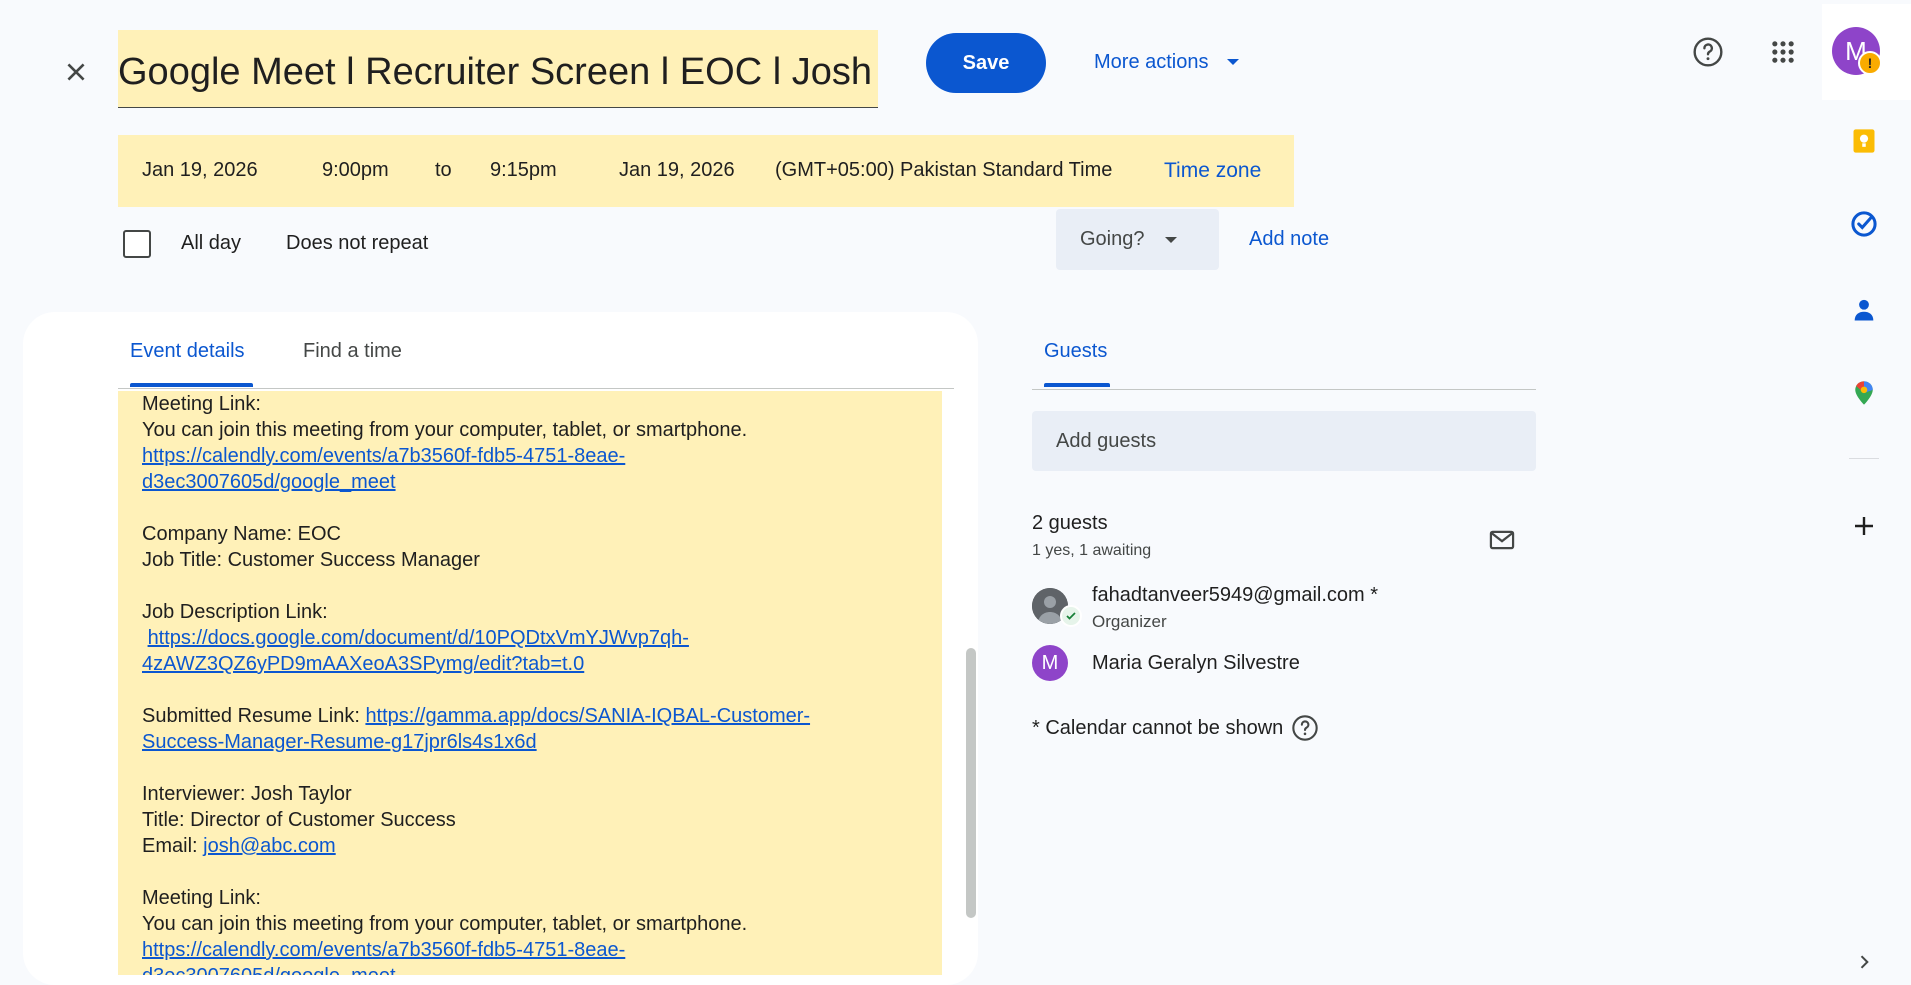 This screenshot has width=1911, height=985. Describe the element at coordinates (1071, 616) in the screenshot. I see `accepted-check-icon` at that location.